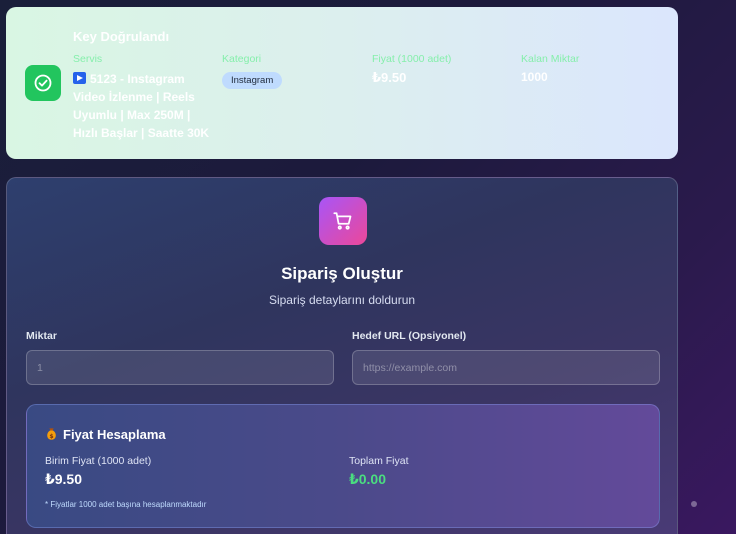 This screenshot has width=736, height=534. What do you see at coordinates (534, 77) in the screenshot?
I see `stock-value: 1000` at bounding box center [534, 77].